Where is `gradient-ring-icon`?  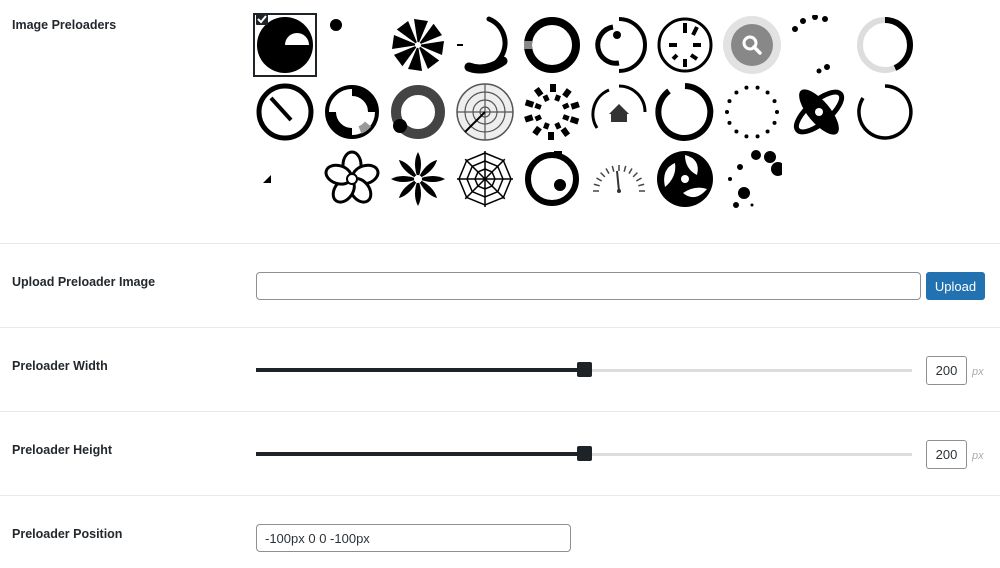 gradient-ring-icon is located at coordinates (885, 45).